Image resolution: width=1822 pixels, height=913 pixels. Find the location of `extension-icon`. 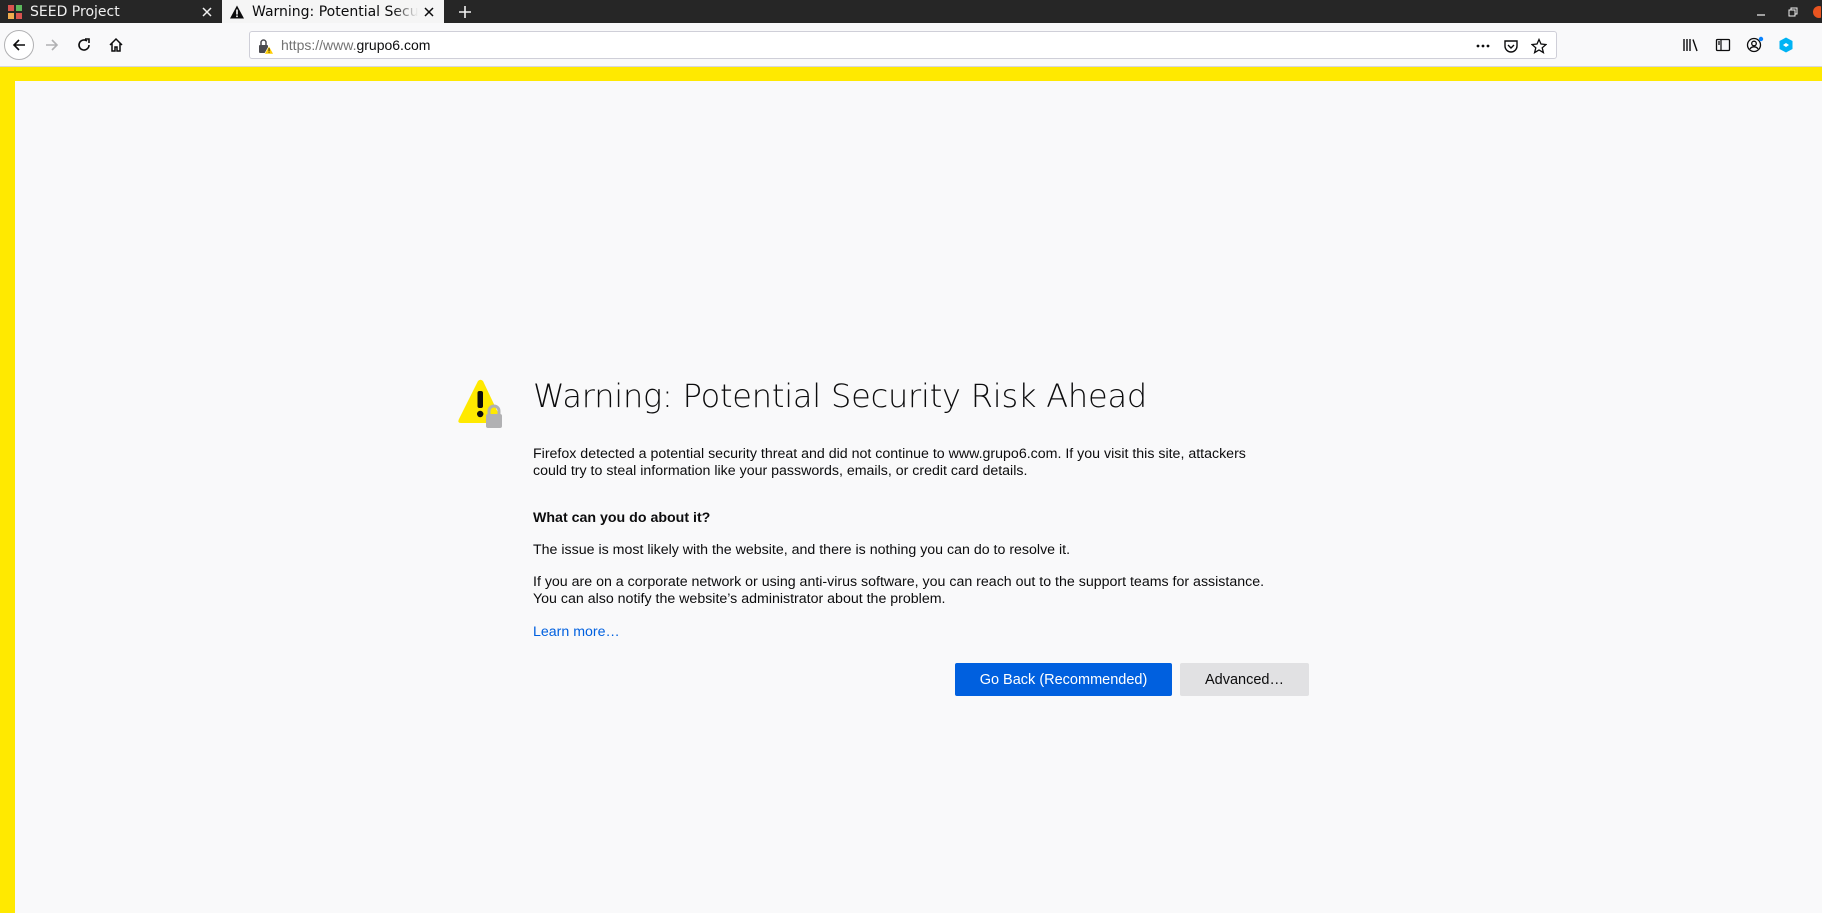

extension-icon is located at coordinates (1786, 45).